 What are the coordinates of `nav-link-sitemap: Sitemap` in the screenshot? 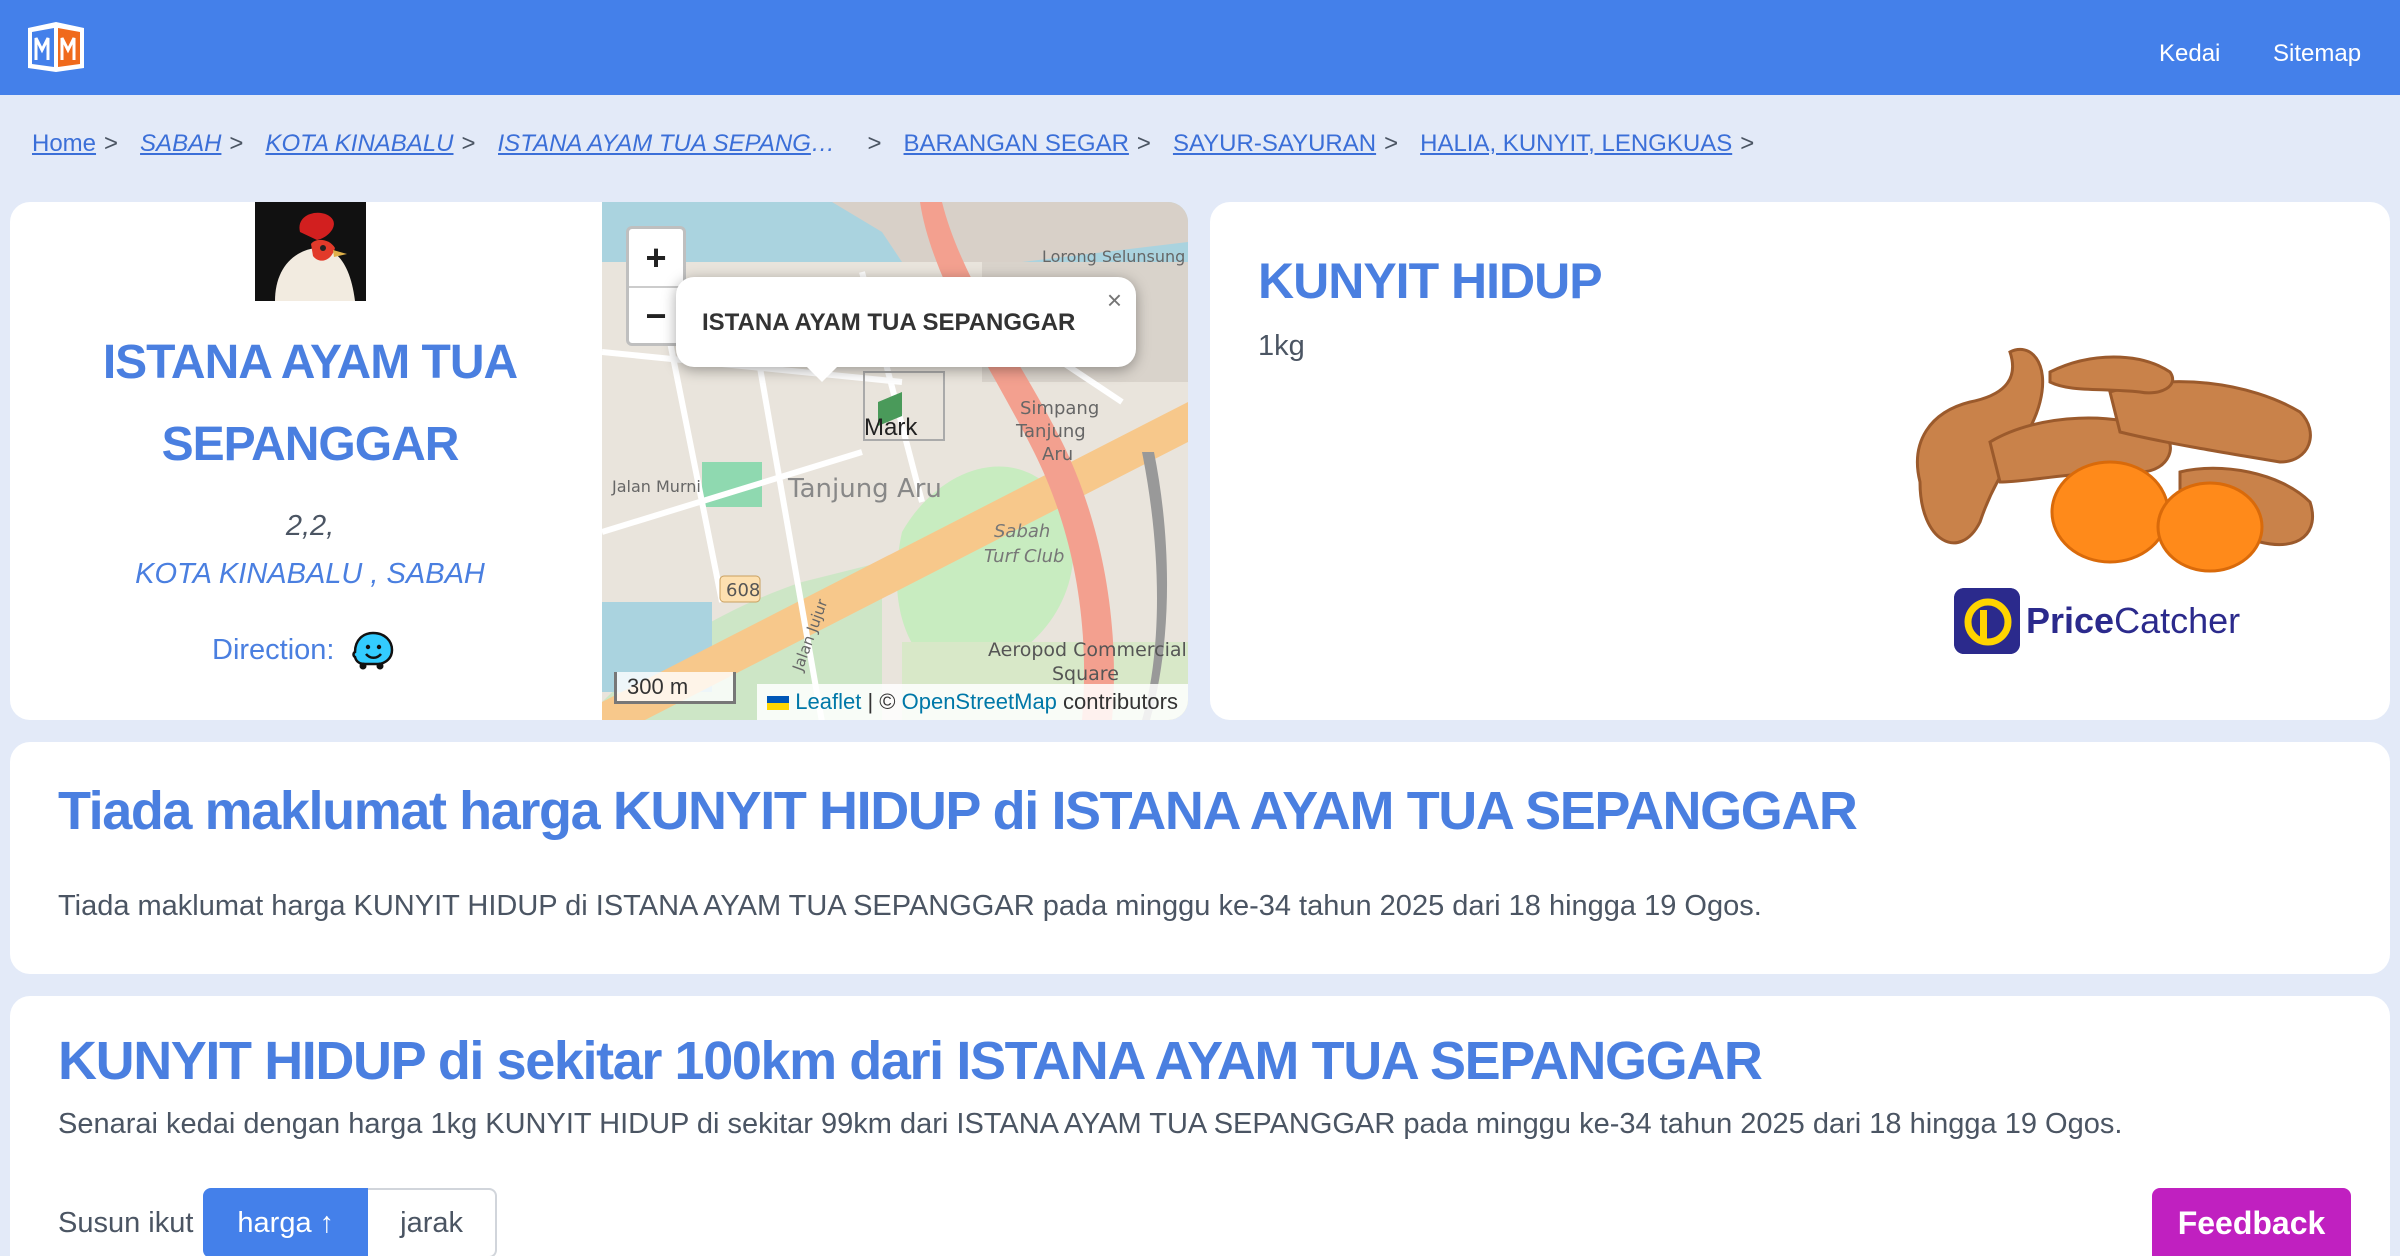 It's located at (2317, 54).